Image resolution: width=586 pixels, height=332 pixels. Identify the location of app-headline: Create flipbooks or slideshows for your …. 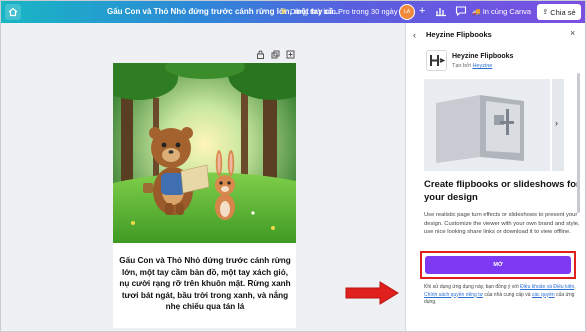
(502, 191).